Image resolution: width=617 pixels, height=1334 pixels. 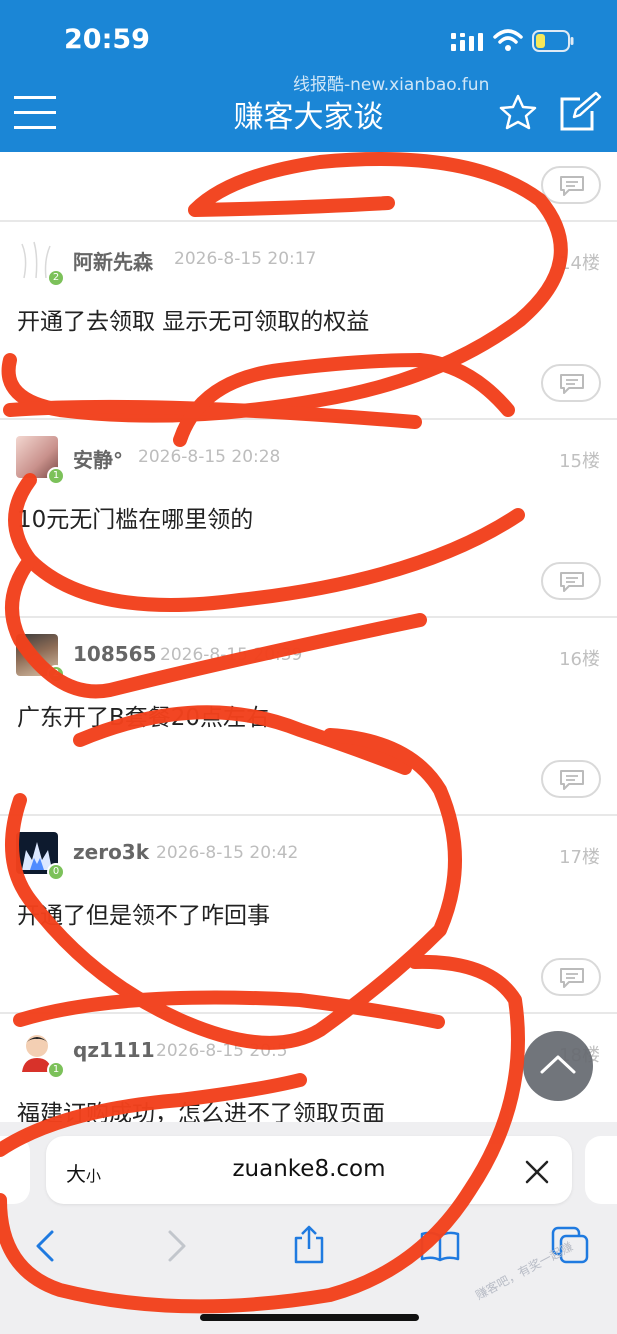 What do you see at coordinates (177, 1246) in the screenshot?
I see `forward-icon` at bounding box center [177, 1246].